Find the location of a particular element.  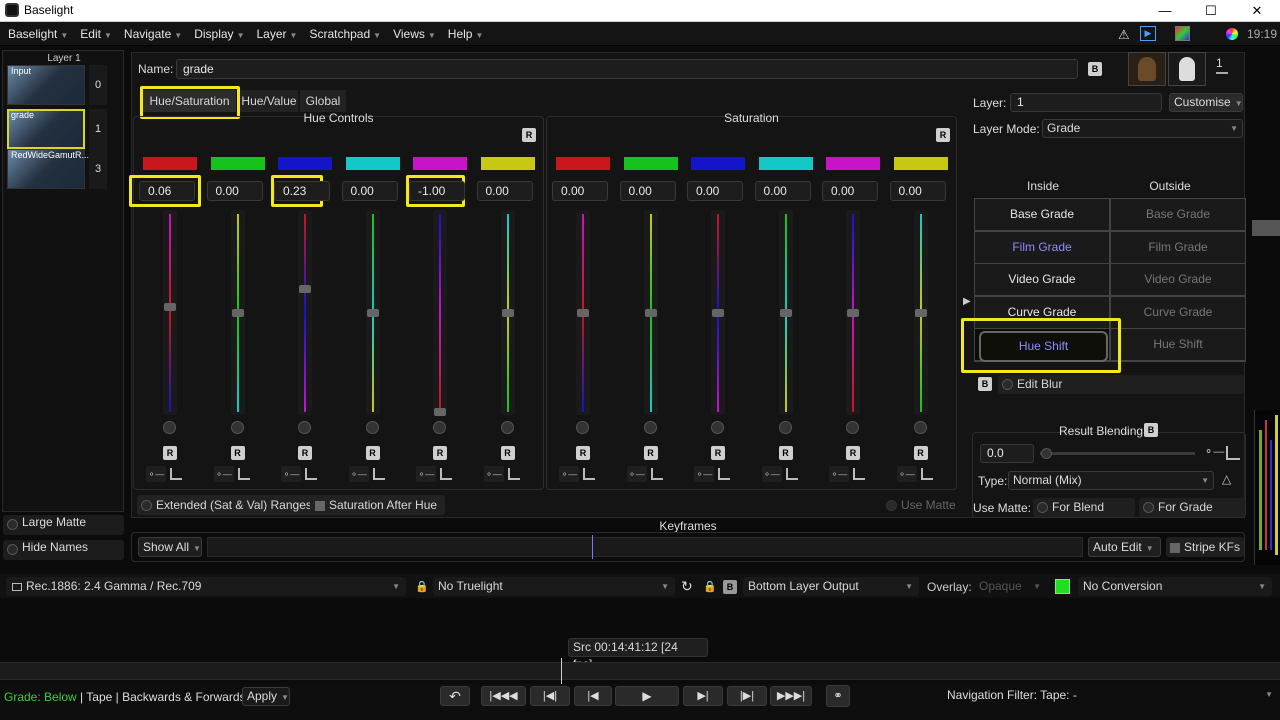

show-all-dropdown: Show All ▼ is located at coordinates (170, 547).